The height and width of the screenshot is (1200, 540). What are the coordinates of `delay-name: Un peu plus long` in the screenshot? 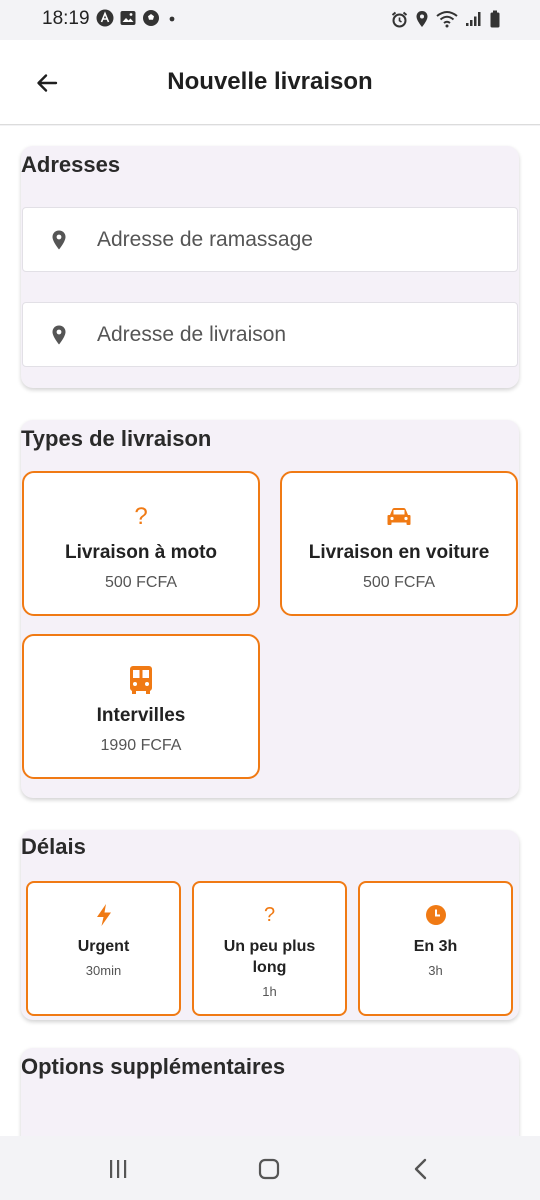 It's located at (269, 957).